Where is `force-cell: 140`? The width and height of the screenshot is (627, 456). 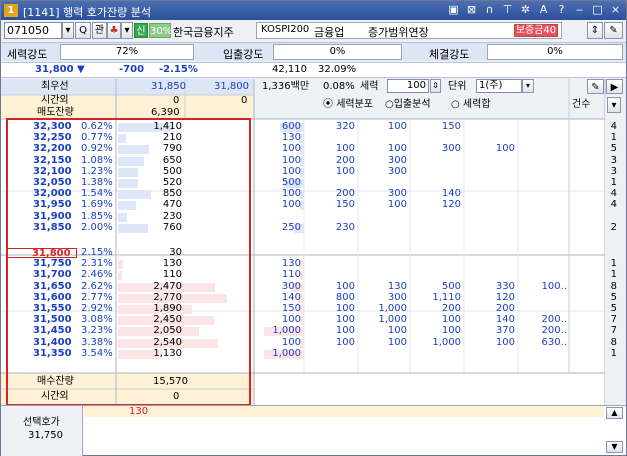 force-cell: 140 is located at coordinates (451, 194).